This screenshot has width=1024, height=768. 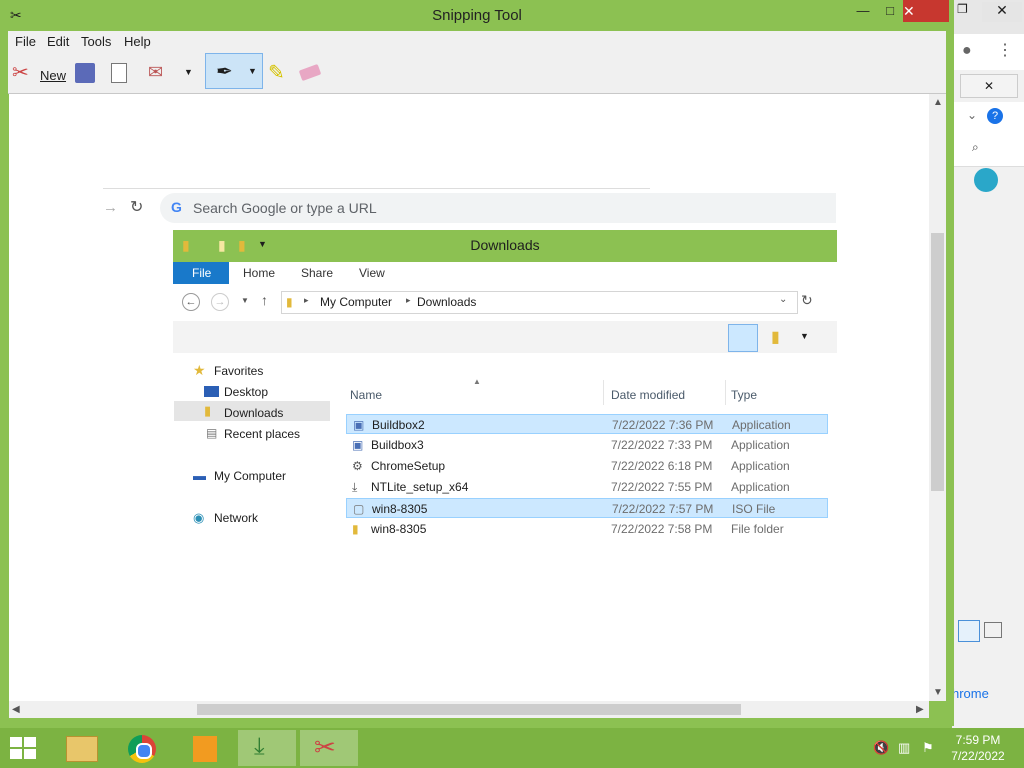 What do you see at coordinates (970, 693) in the screenshot?
I see `bg-chrome-label: hrome` at bounding box center [970, 693].